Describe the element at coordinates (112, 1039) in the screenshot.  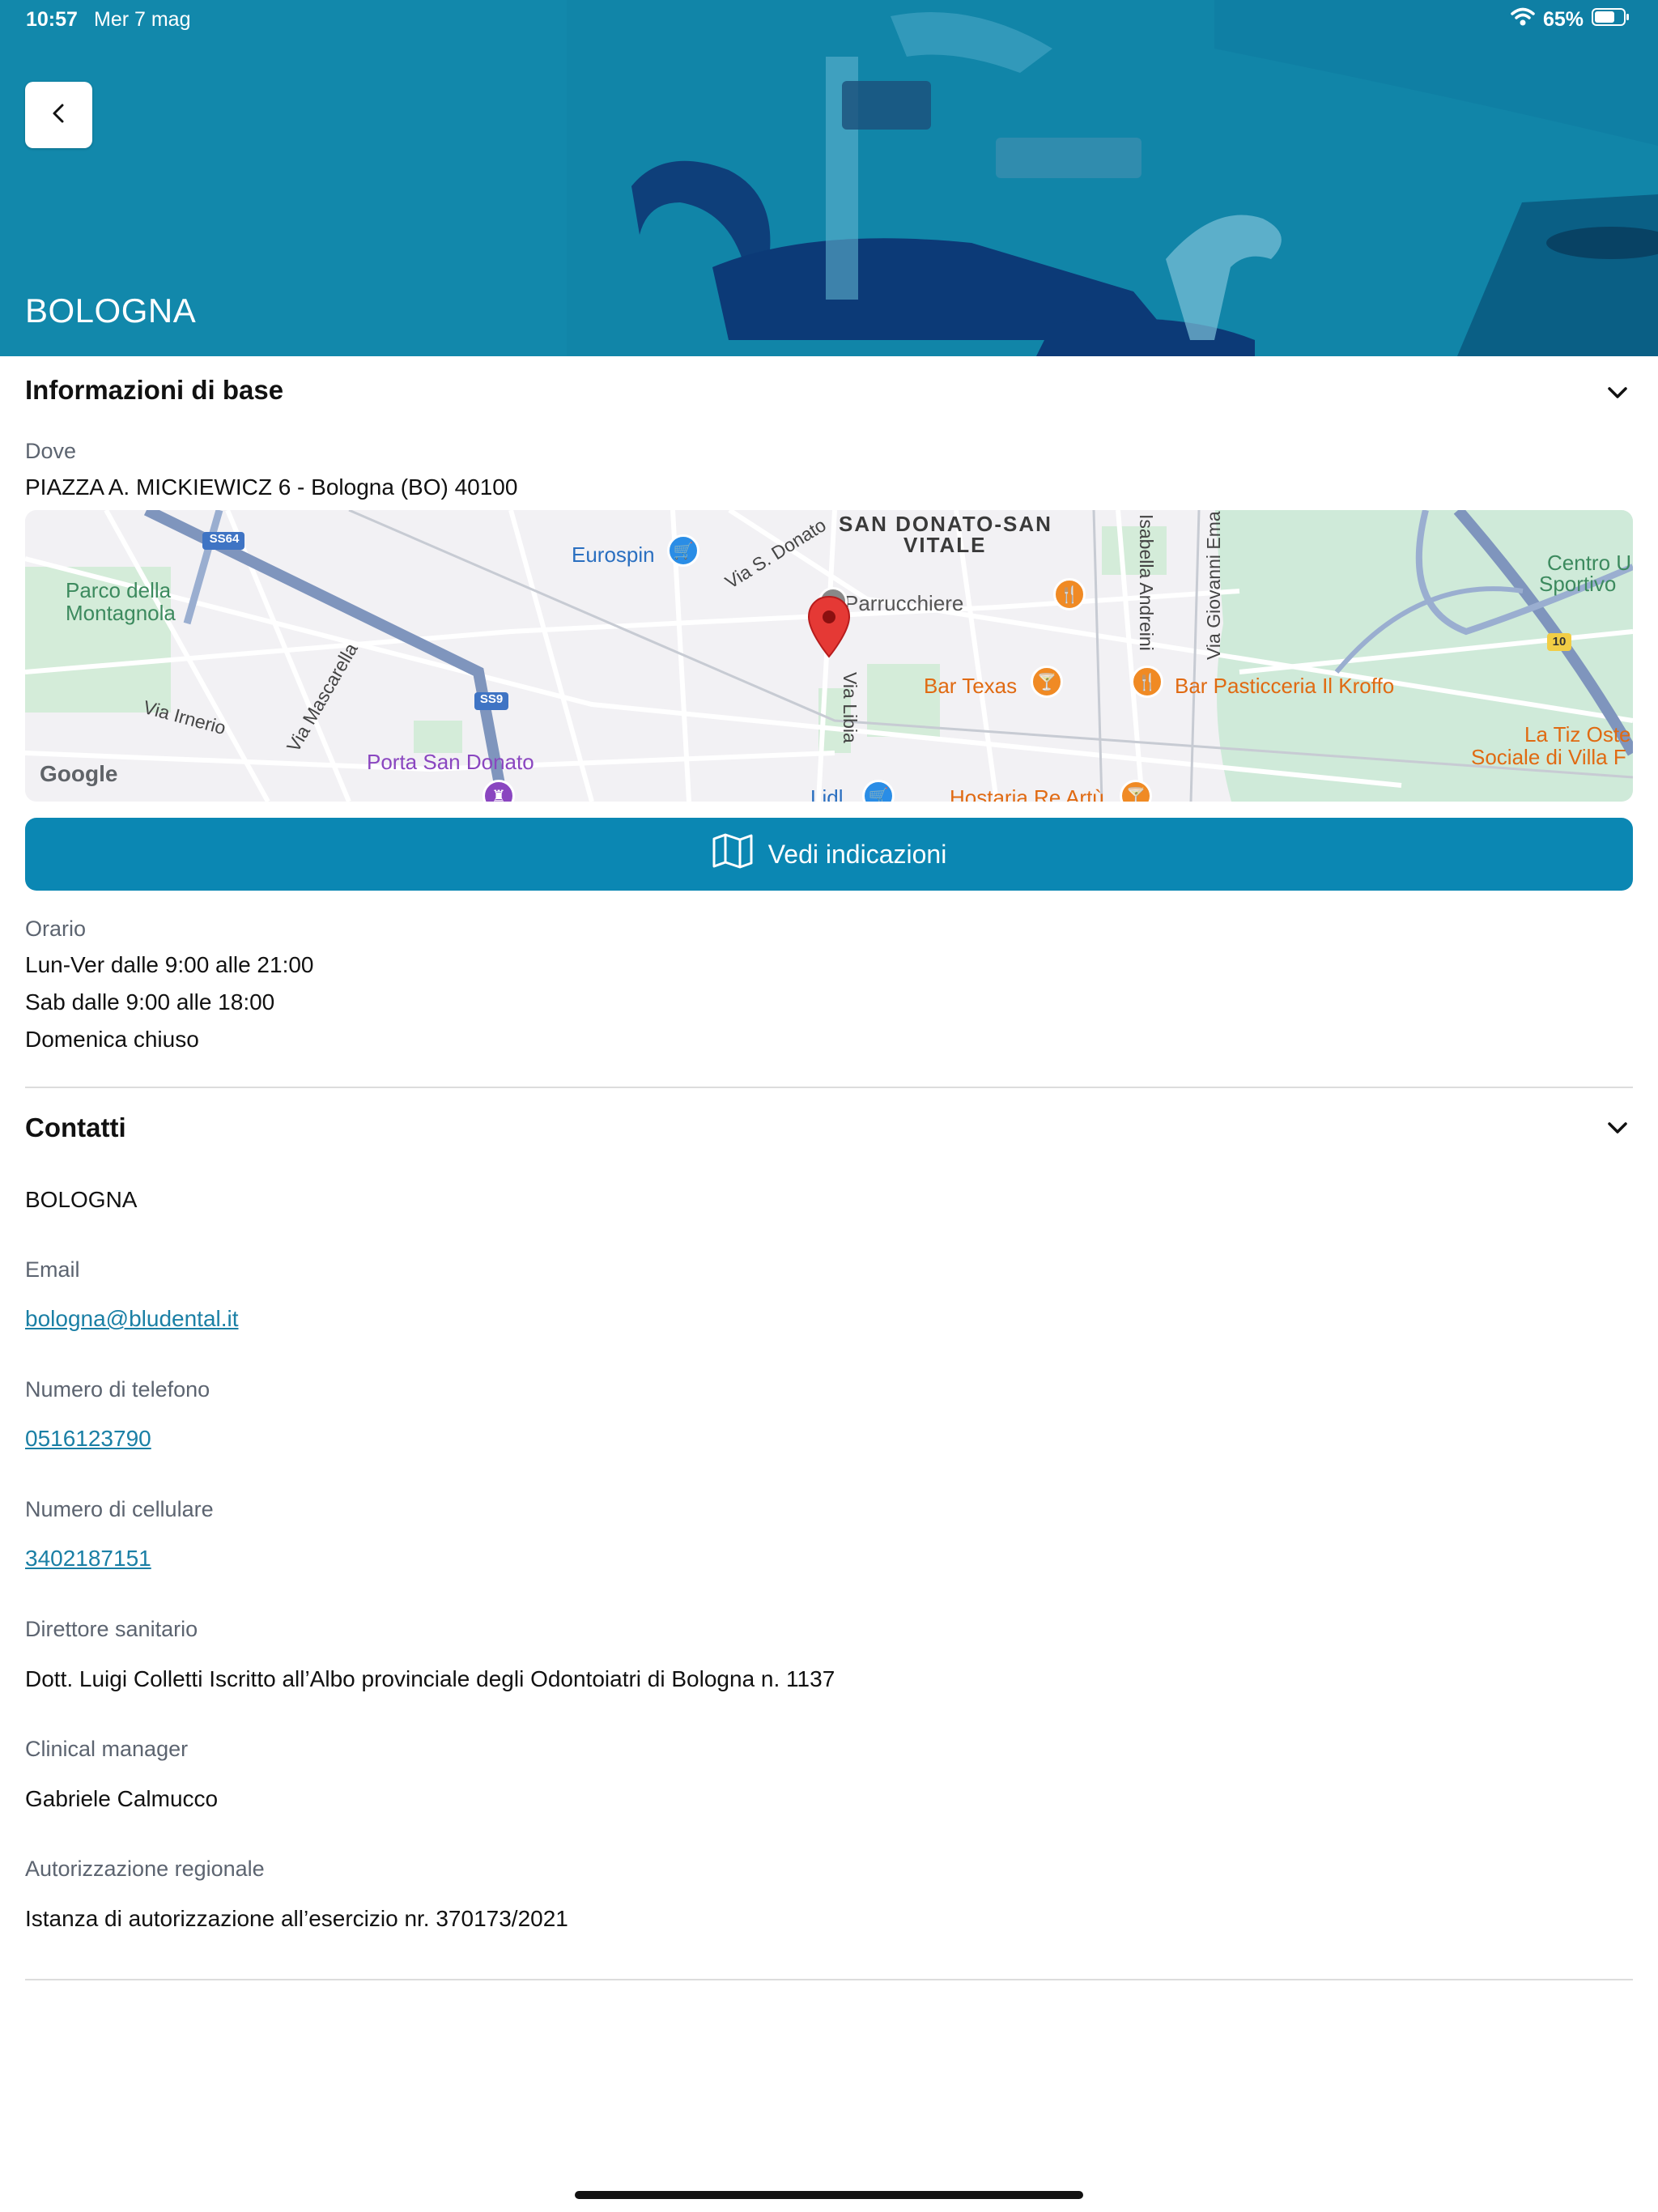
I see `hours-sunday: Domenica chiuso` at that location.